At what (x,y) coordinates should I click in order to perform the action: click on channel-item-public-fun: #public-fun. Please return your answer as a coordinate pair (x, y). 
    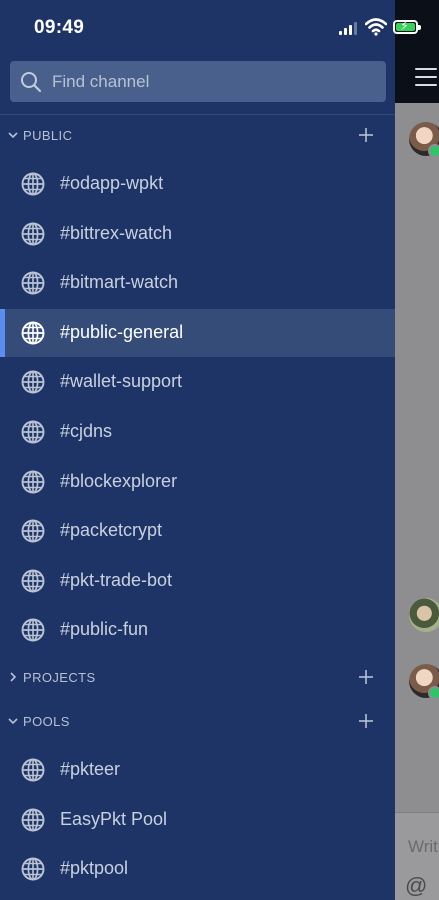
    Looking at the image, I should click on (197, 630).